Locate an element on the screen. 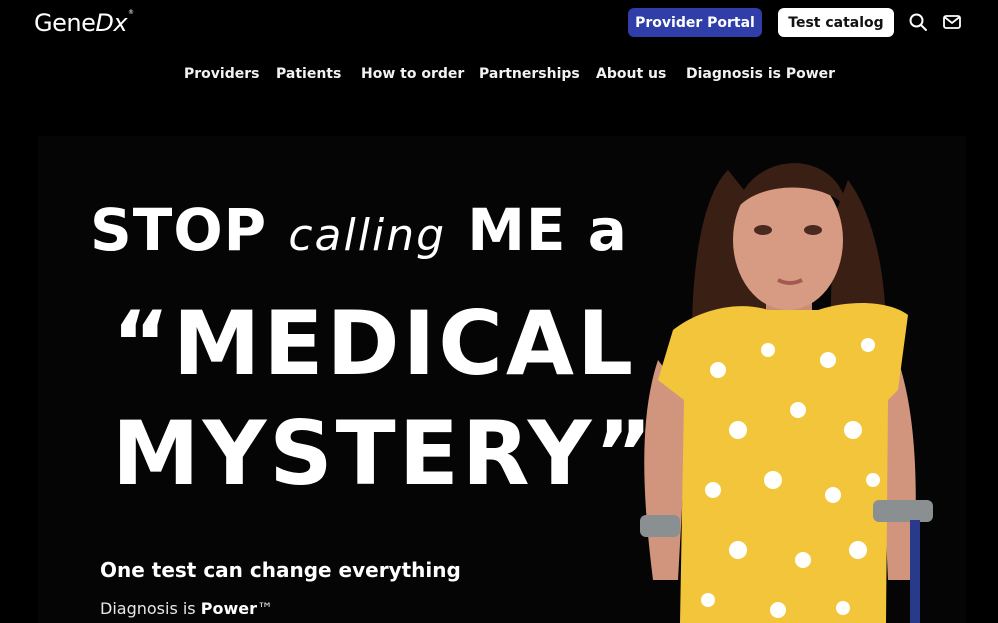 The height and width of the screenshot is (623, 998). nav-item-partnerships: Partnerships is located at coordinates (529, 74).